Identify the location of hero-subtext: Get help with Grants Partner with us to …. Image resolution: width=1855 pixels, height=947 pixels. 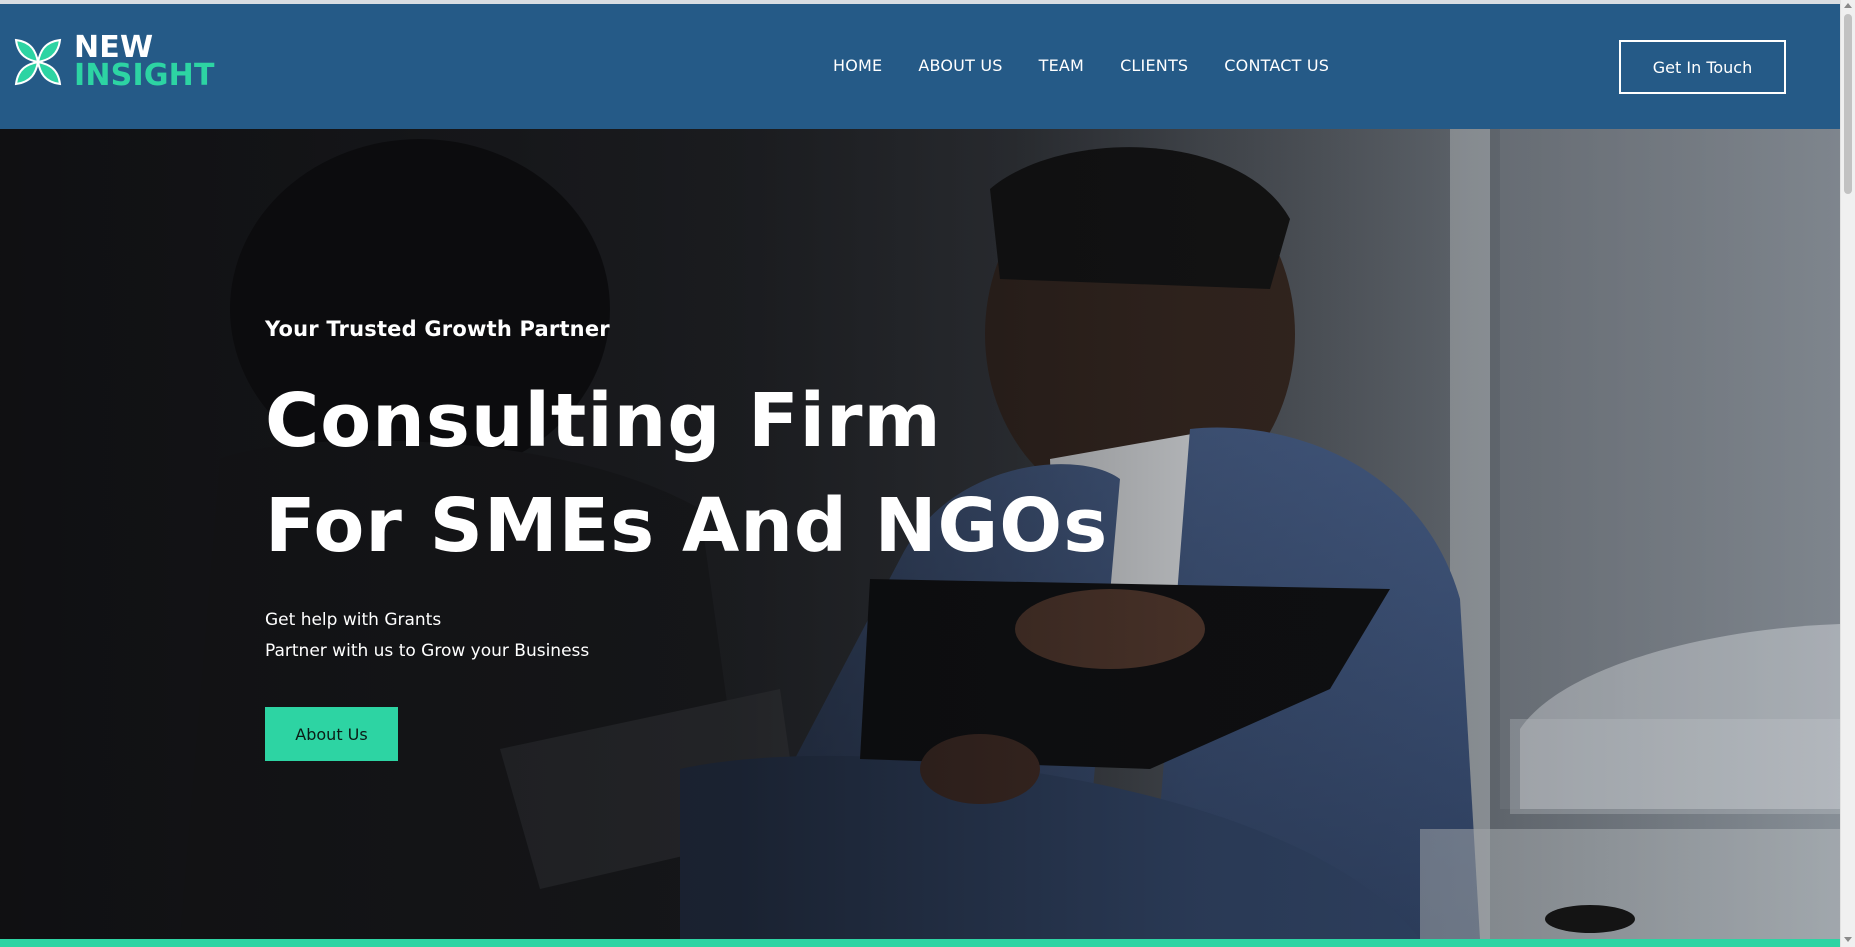
(715, 636).